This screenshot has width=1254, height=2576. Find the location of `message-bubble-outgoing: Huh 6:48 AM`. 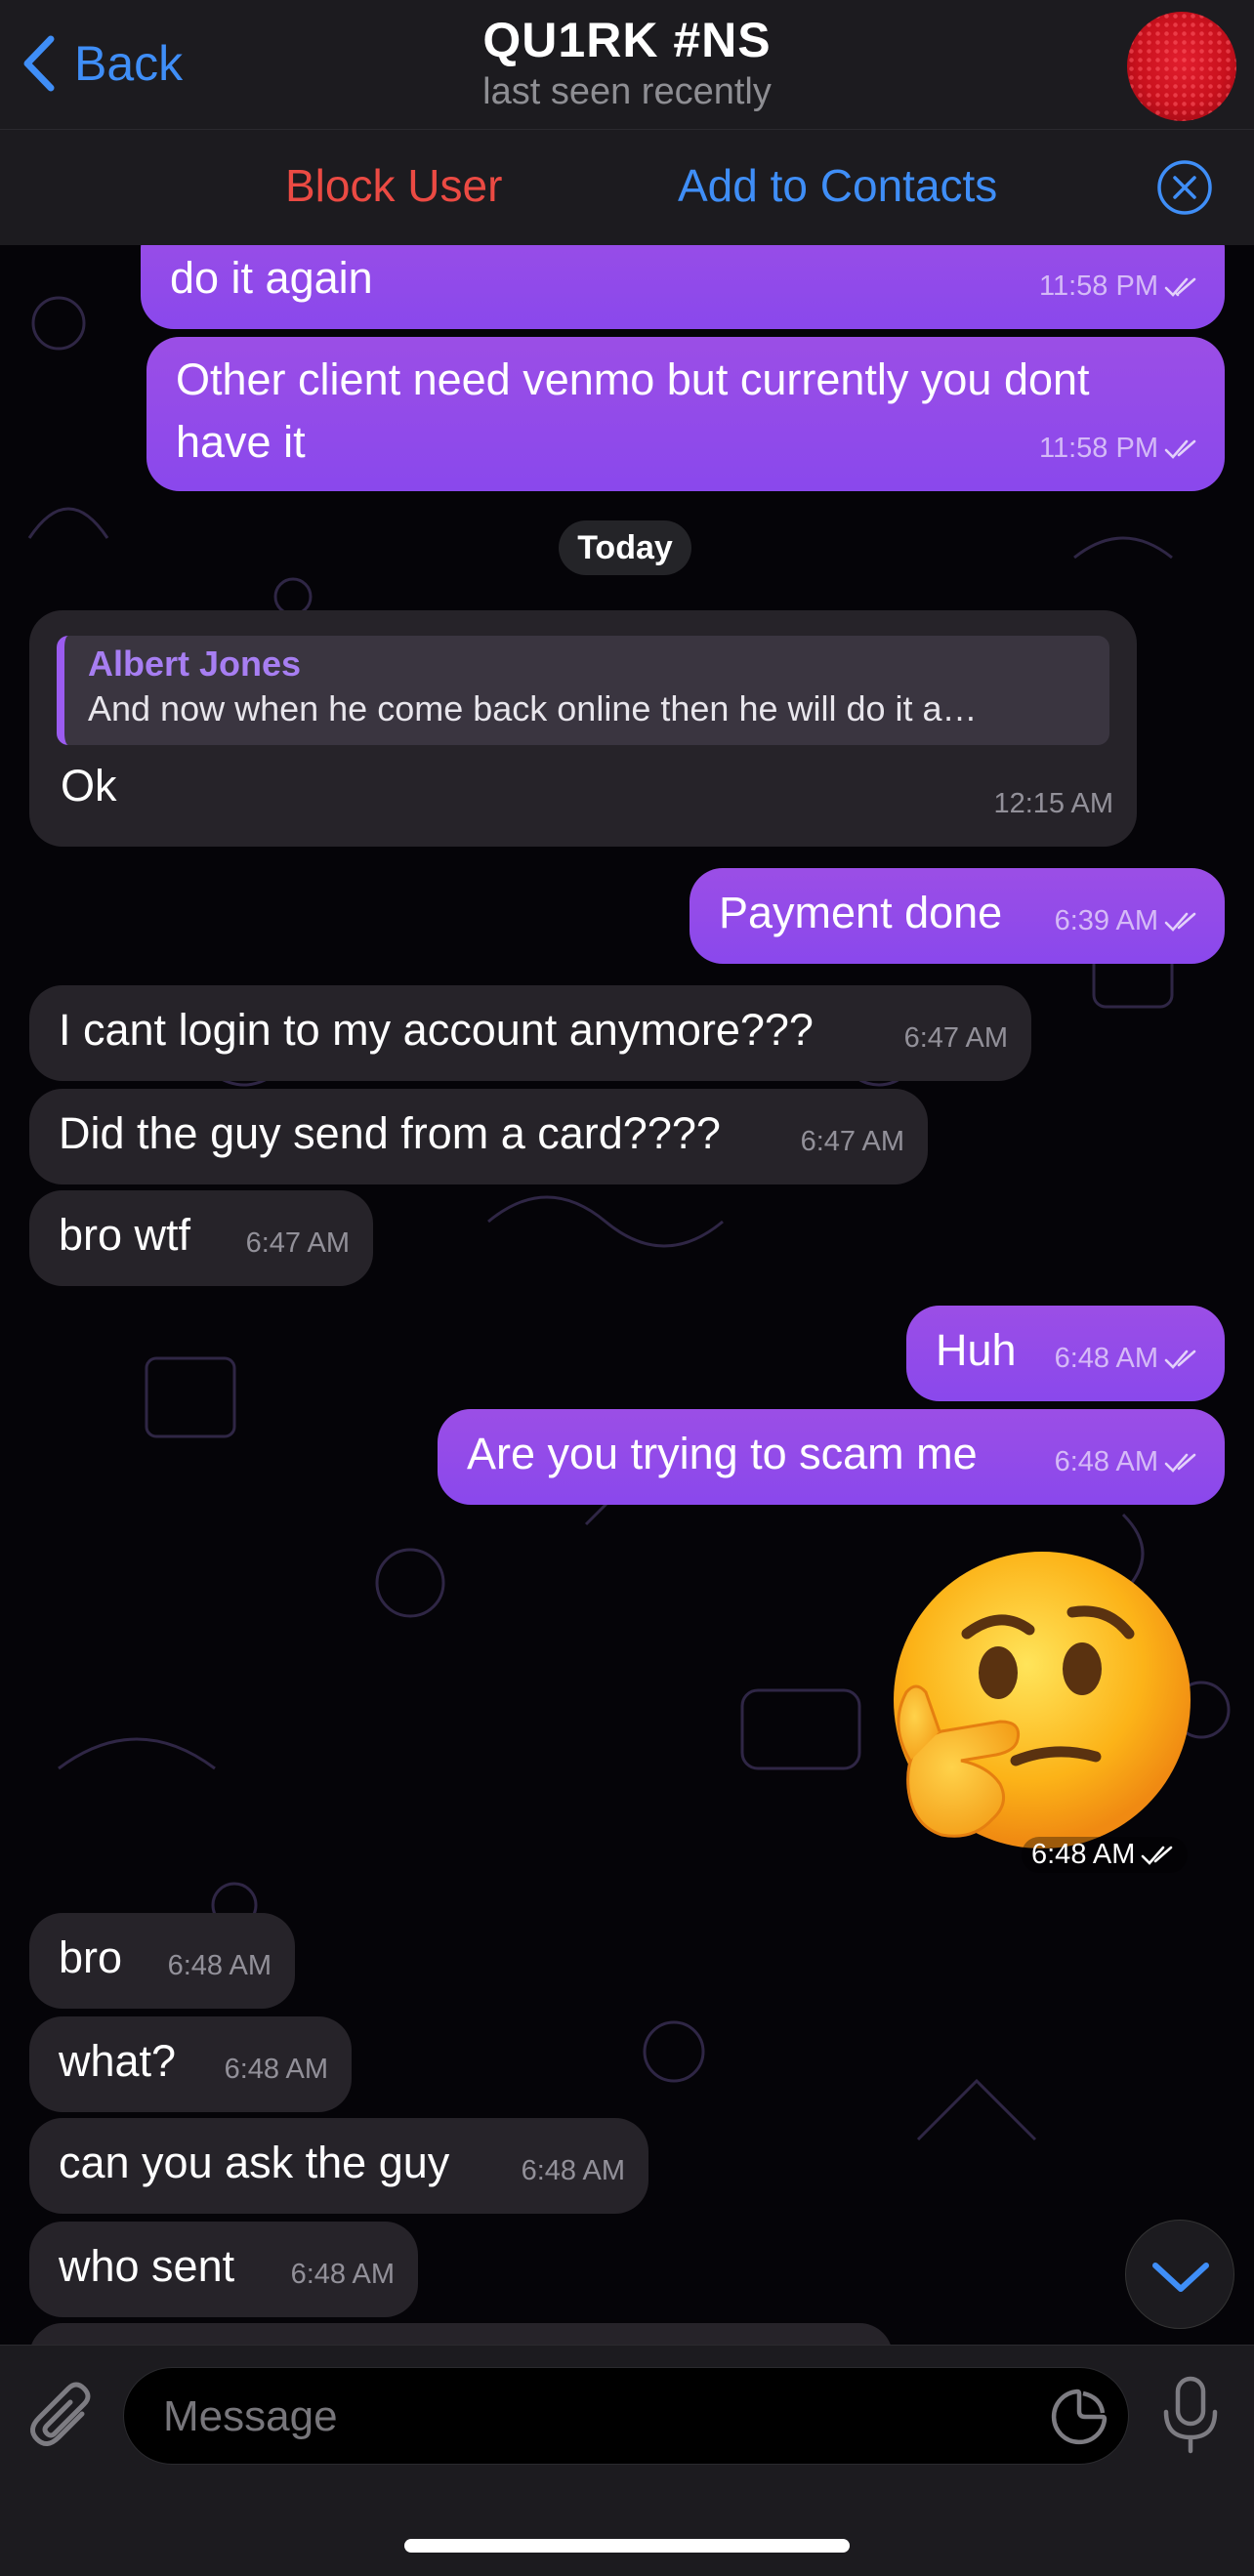

message-bubble-outgoing: Huh 6:48 AM is located at coordinates (1065, 1354).